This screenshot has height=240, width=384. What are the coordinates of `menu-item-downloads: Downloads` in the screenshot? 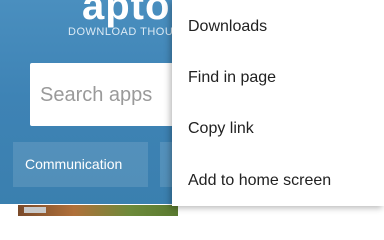 It's located at (278, 26).